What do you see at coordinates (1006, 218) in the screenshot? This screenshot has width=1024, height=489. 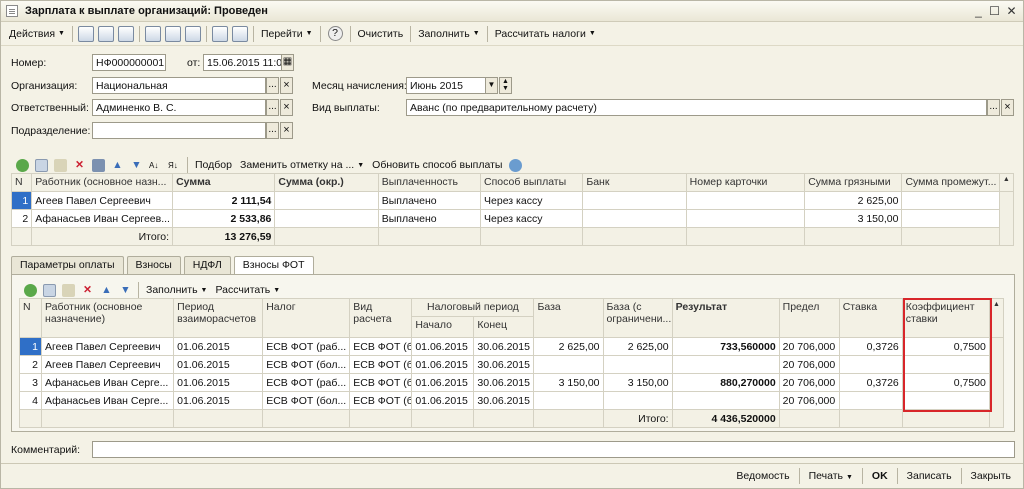 I see `scrollbar` at bounding box center [1006, 218].